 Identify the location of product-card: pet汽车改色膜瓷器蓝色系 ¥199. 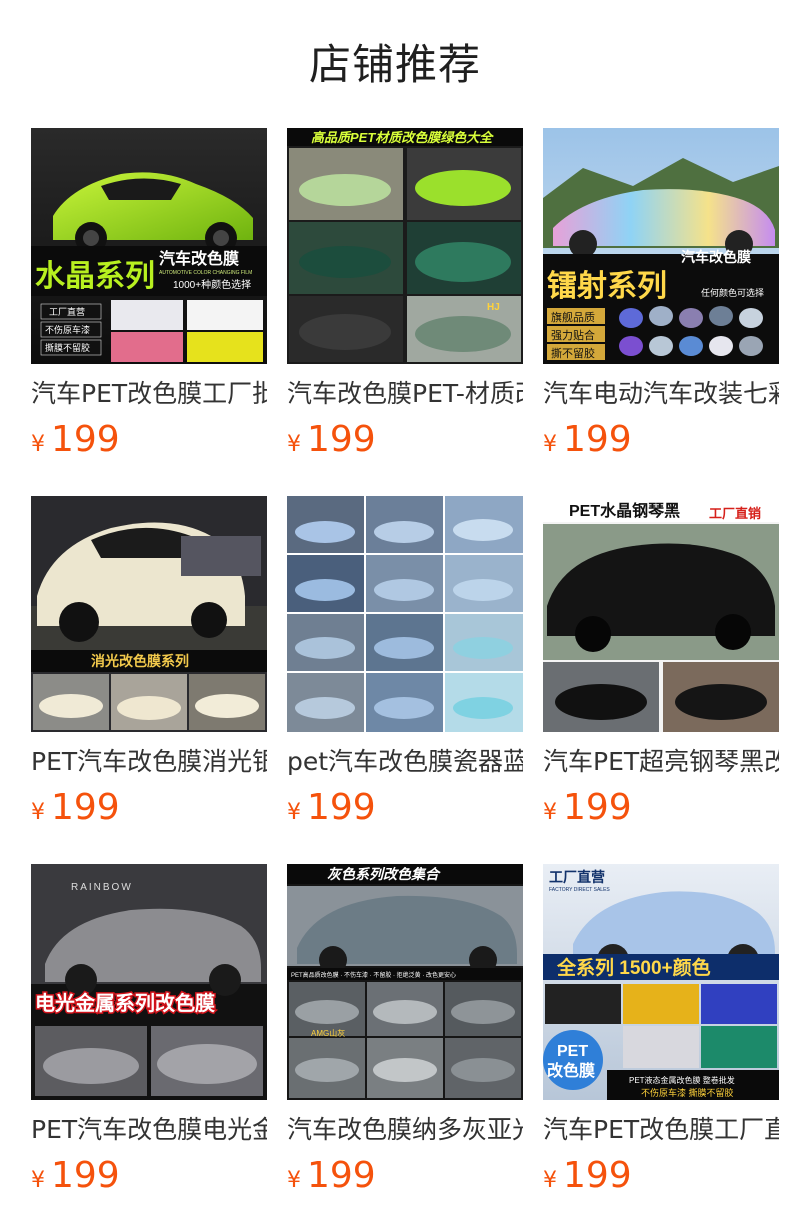
(405, 662).